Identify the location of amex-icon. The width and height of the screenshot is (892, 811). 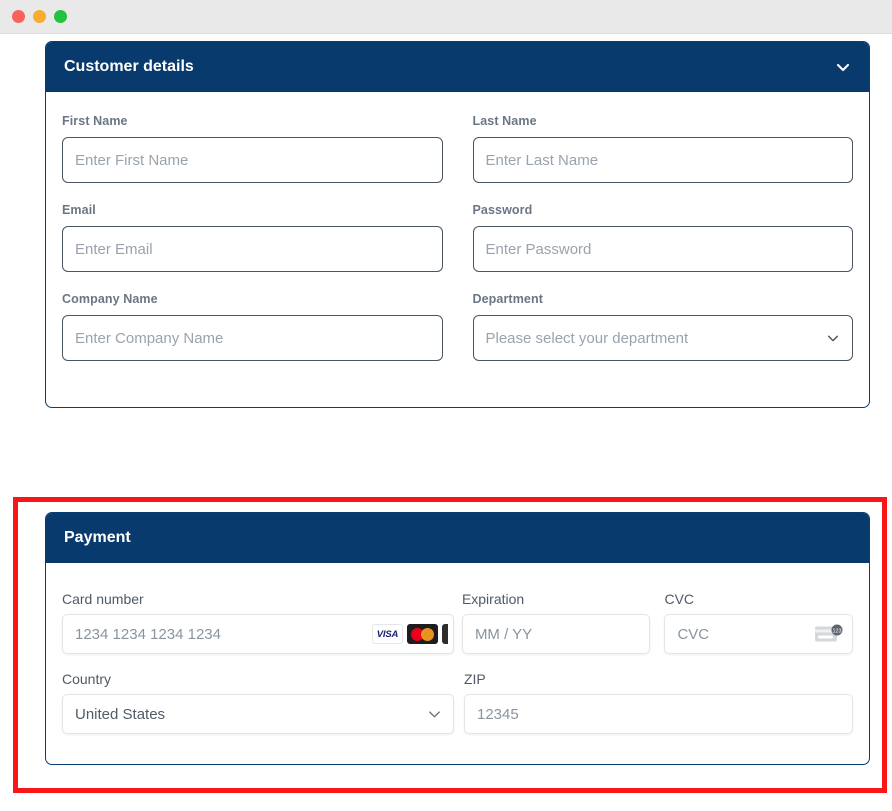
(444, 634).